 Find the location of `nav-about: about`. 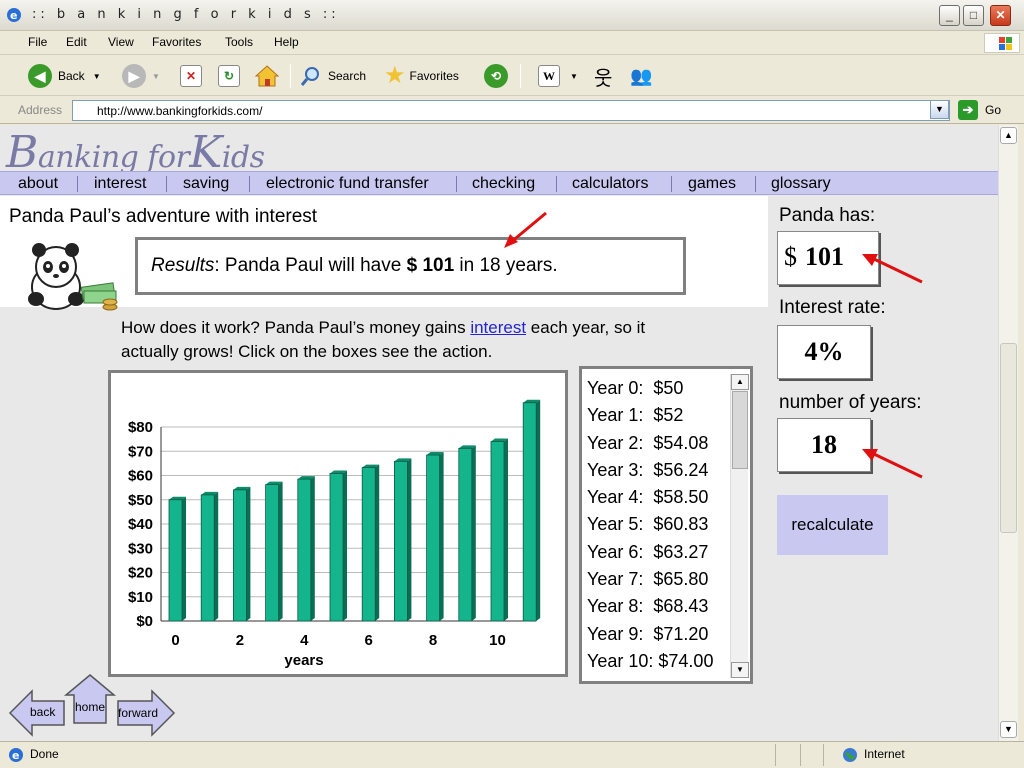

nav-about: about is located at coordinates (38, 184).